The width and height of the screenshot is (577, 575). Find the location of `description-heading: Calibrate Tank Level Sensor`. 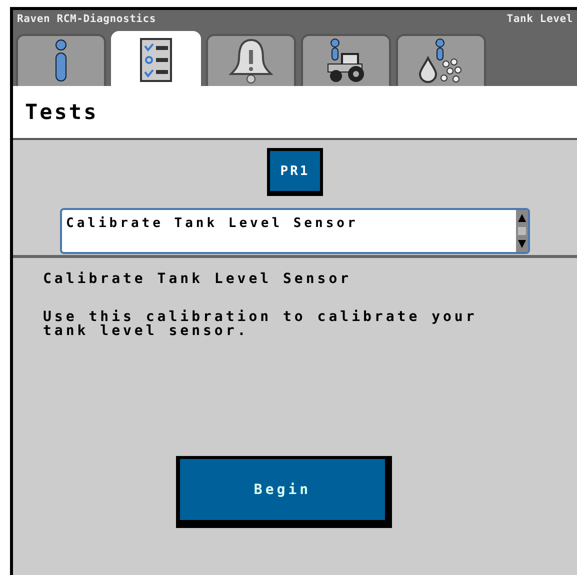

description-heading: Calibrate Tank Level Sensor is located at coordinates (198, 279).